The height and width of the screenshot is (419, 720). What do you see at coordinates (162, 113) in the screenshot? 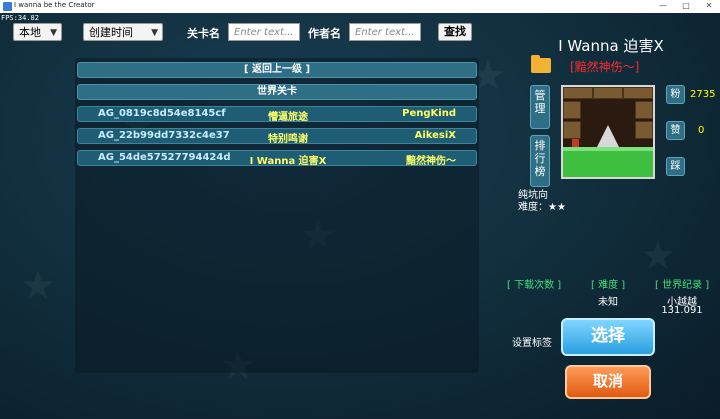
I see `level-id: AG_0819c8d54e8145cf` at bounding box center [162, 113].